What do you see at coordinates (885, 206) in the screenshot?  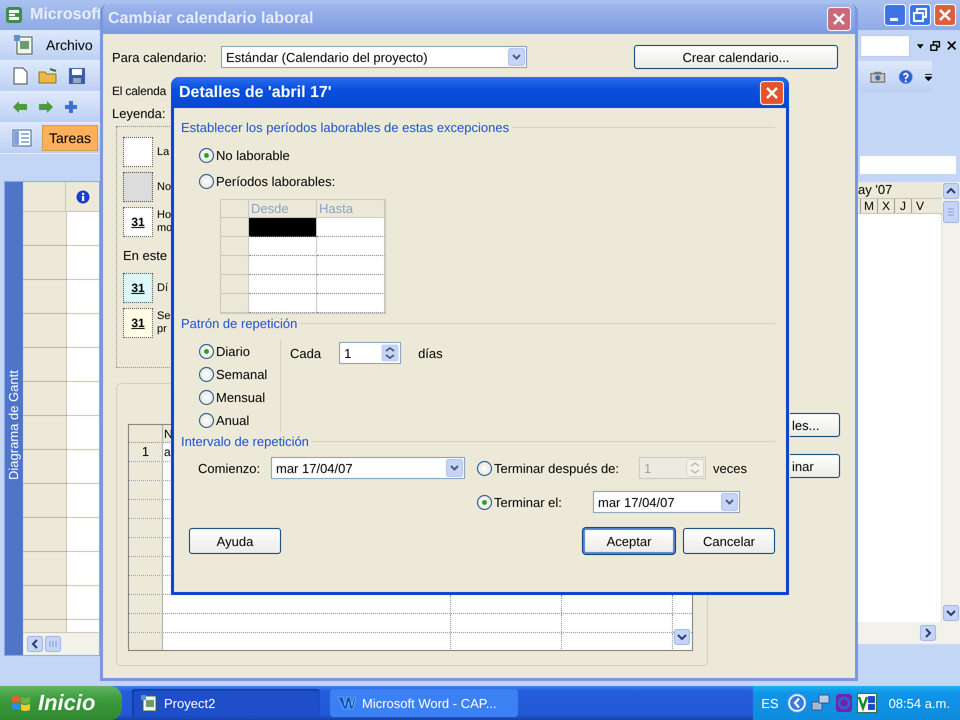 I see `timescale-day: X` at bounding box center [885, 206].